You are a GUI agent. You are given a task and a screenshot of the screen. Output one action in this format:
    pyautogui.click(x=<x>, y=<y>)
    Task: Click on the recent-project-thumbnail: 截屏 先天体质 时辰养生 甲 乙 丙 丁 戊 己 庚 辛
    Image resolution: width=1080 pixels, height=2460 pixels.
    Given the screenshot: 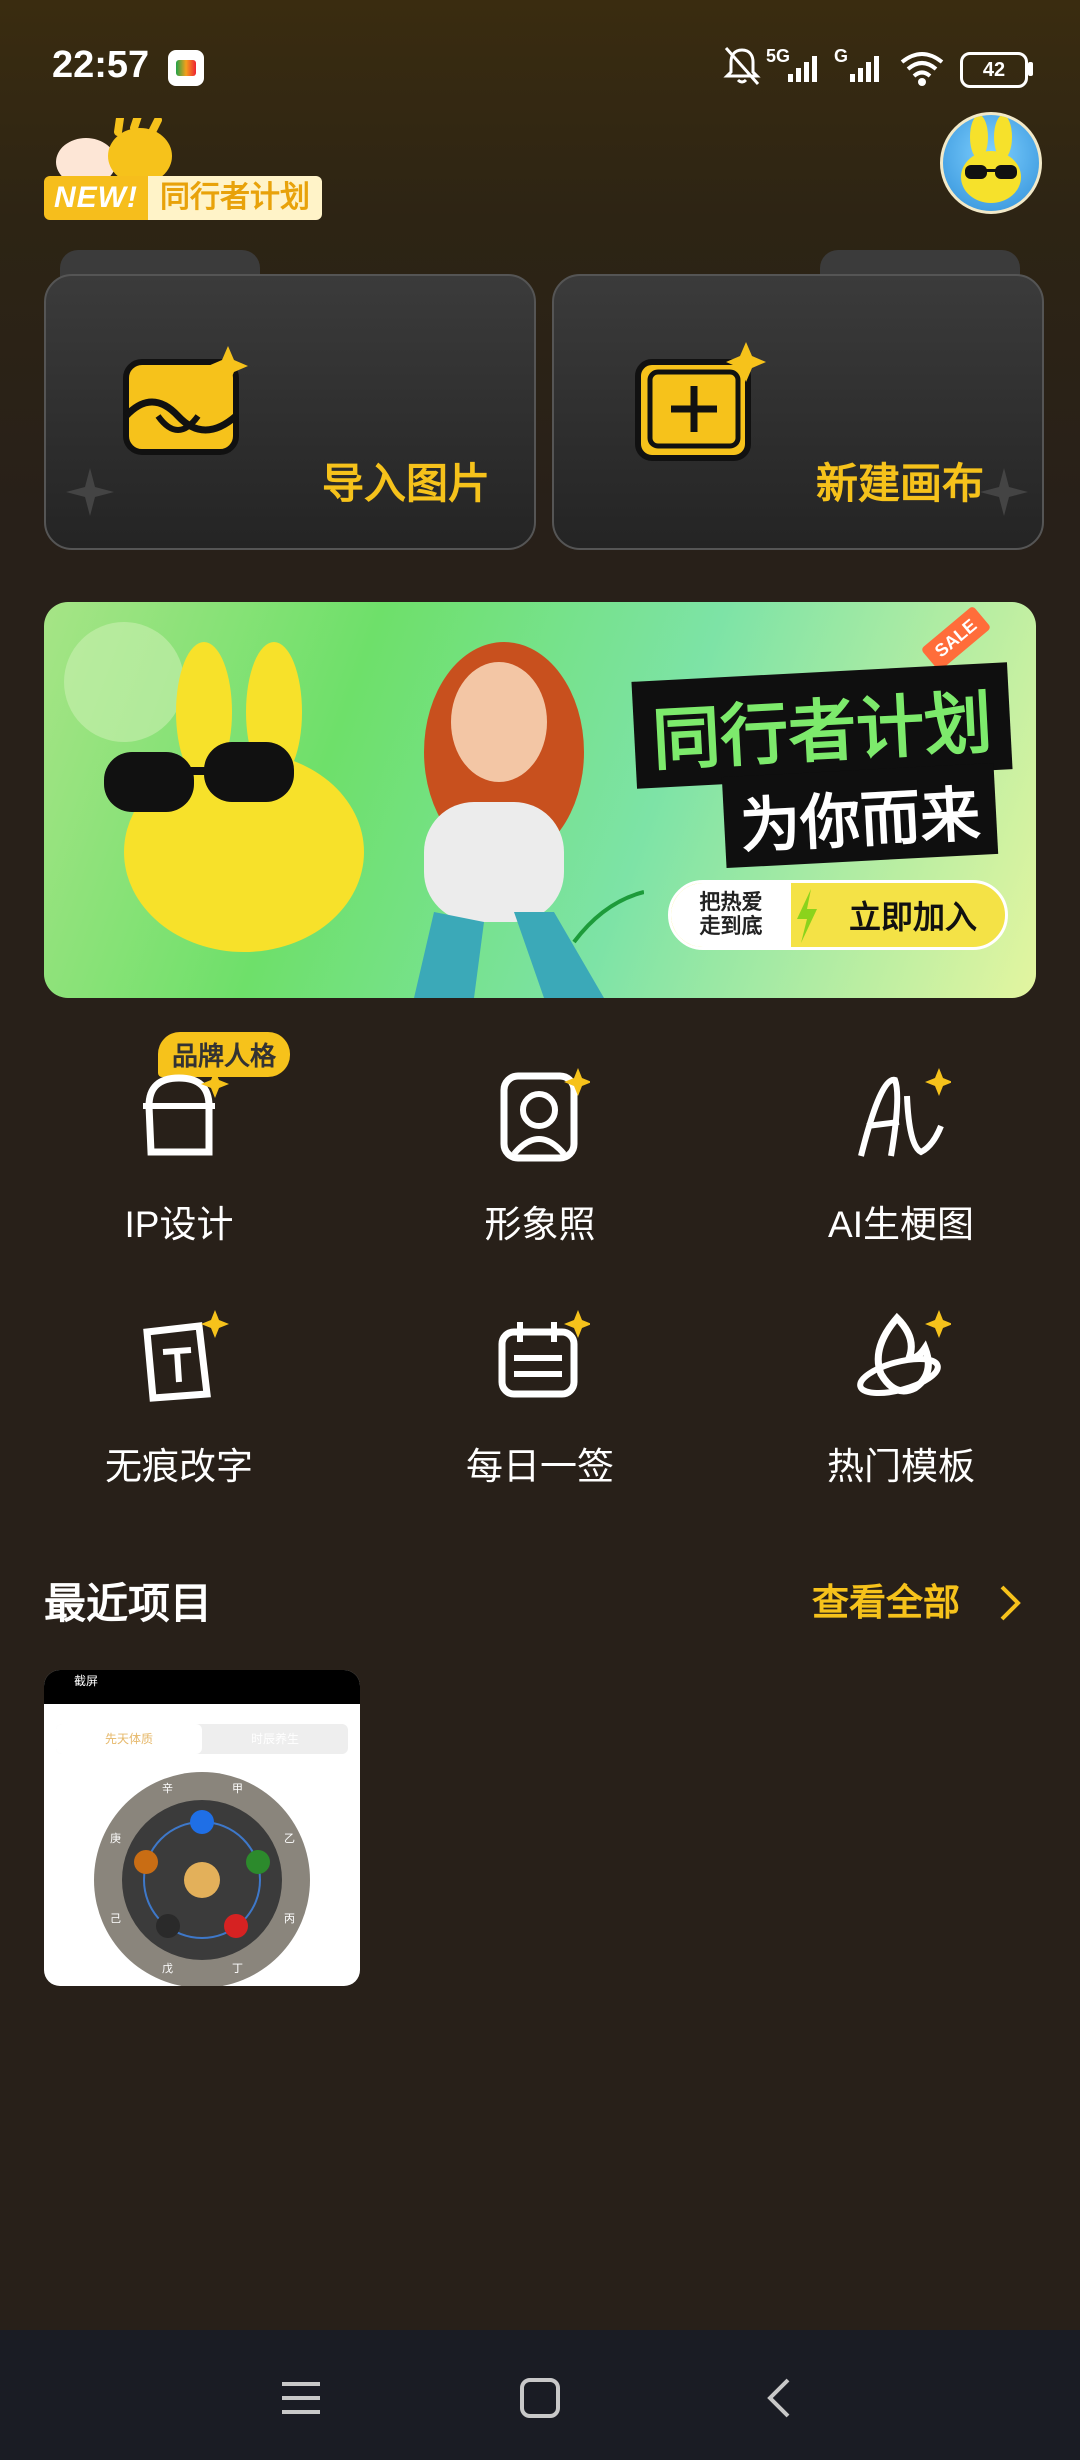 What is the action you would take?
    pyautogui.click(x=202, y=1828)
    